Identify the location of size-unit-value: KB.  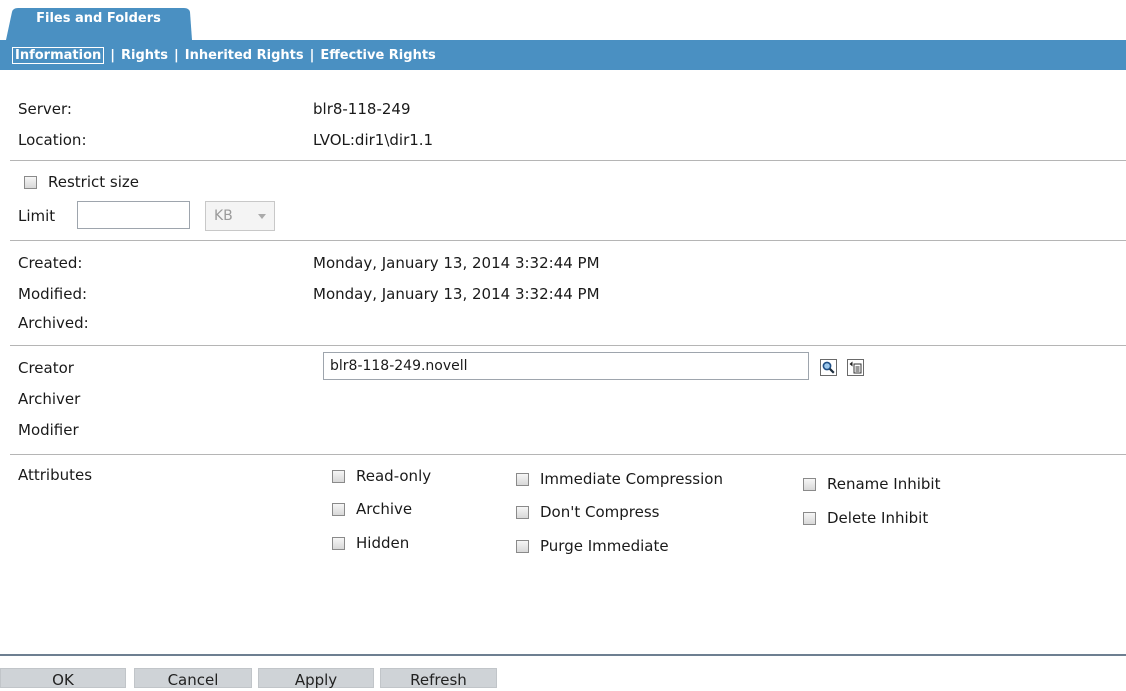
(223, 216).